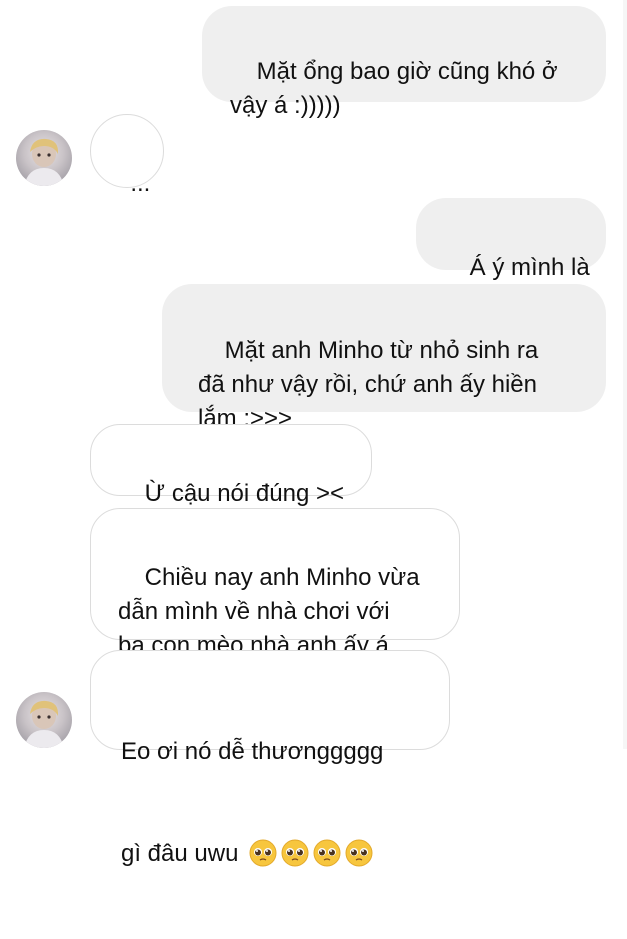  I want to click on outgoing-message-bubble: Á ý mình là, so click(511, 239).